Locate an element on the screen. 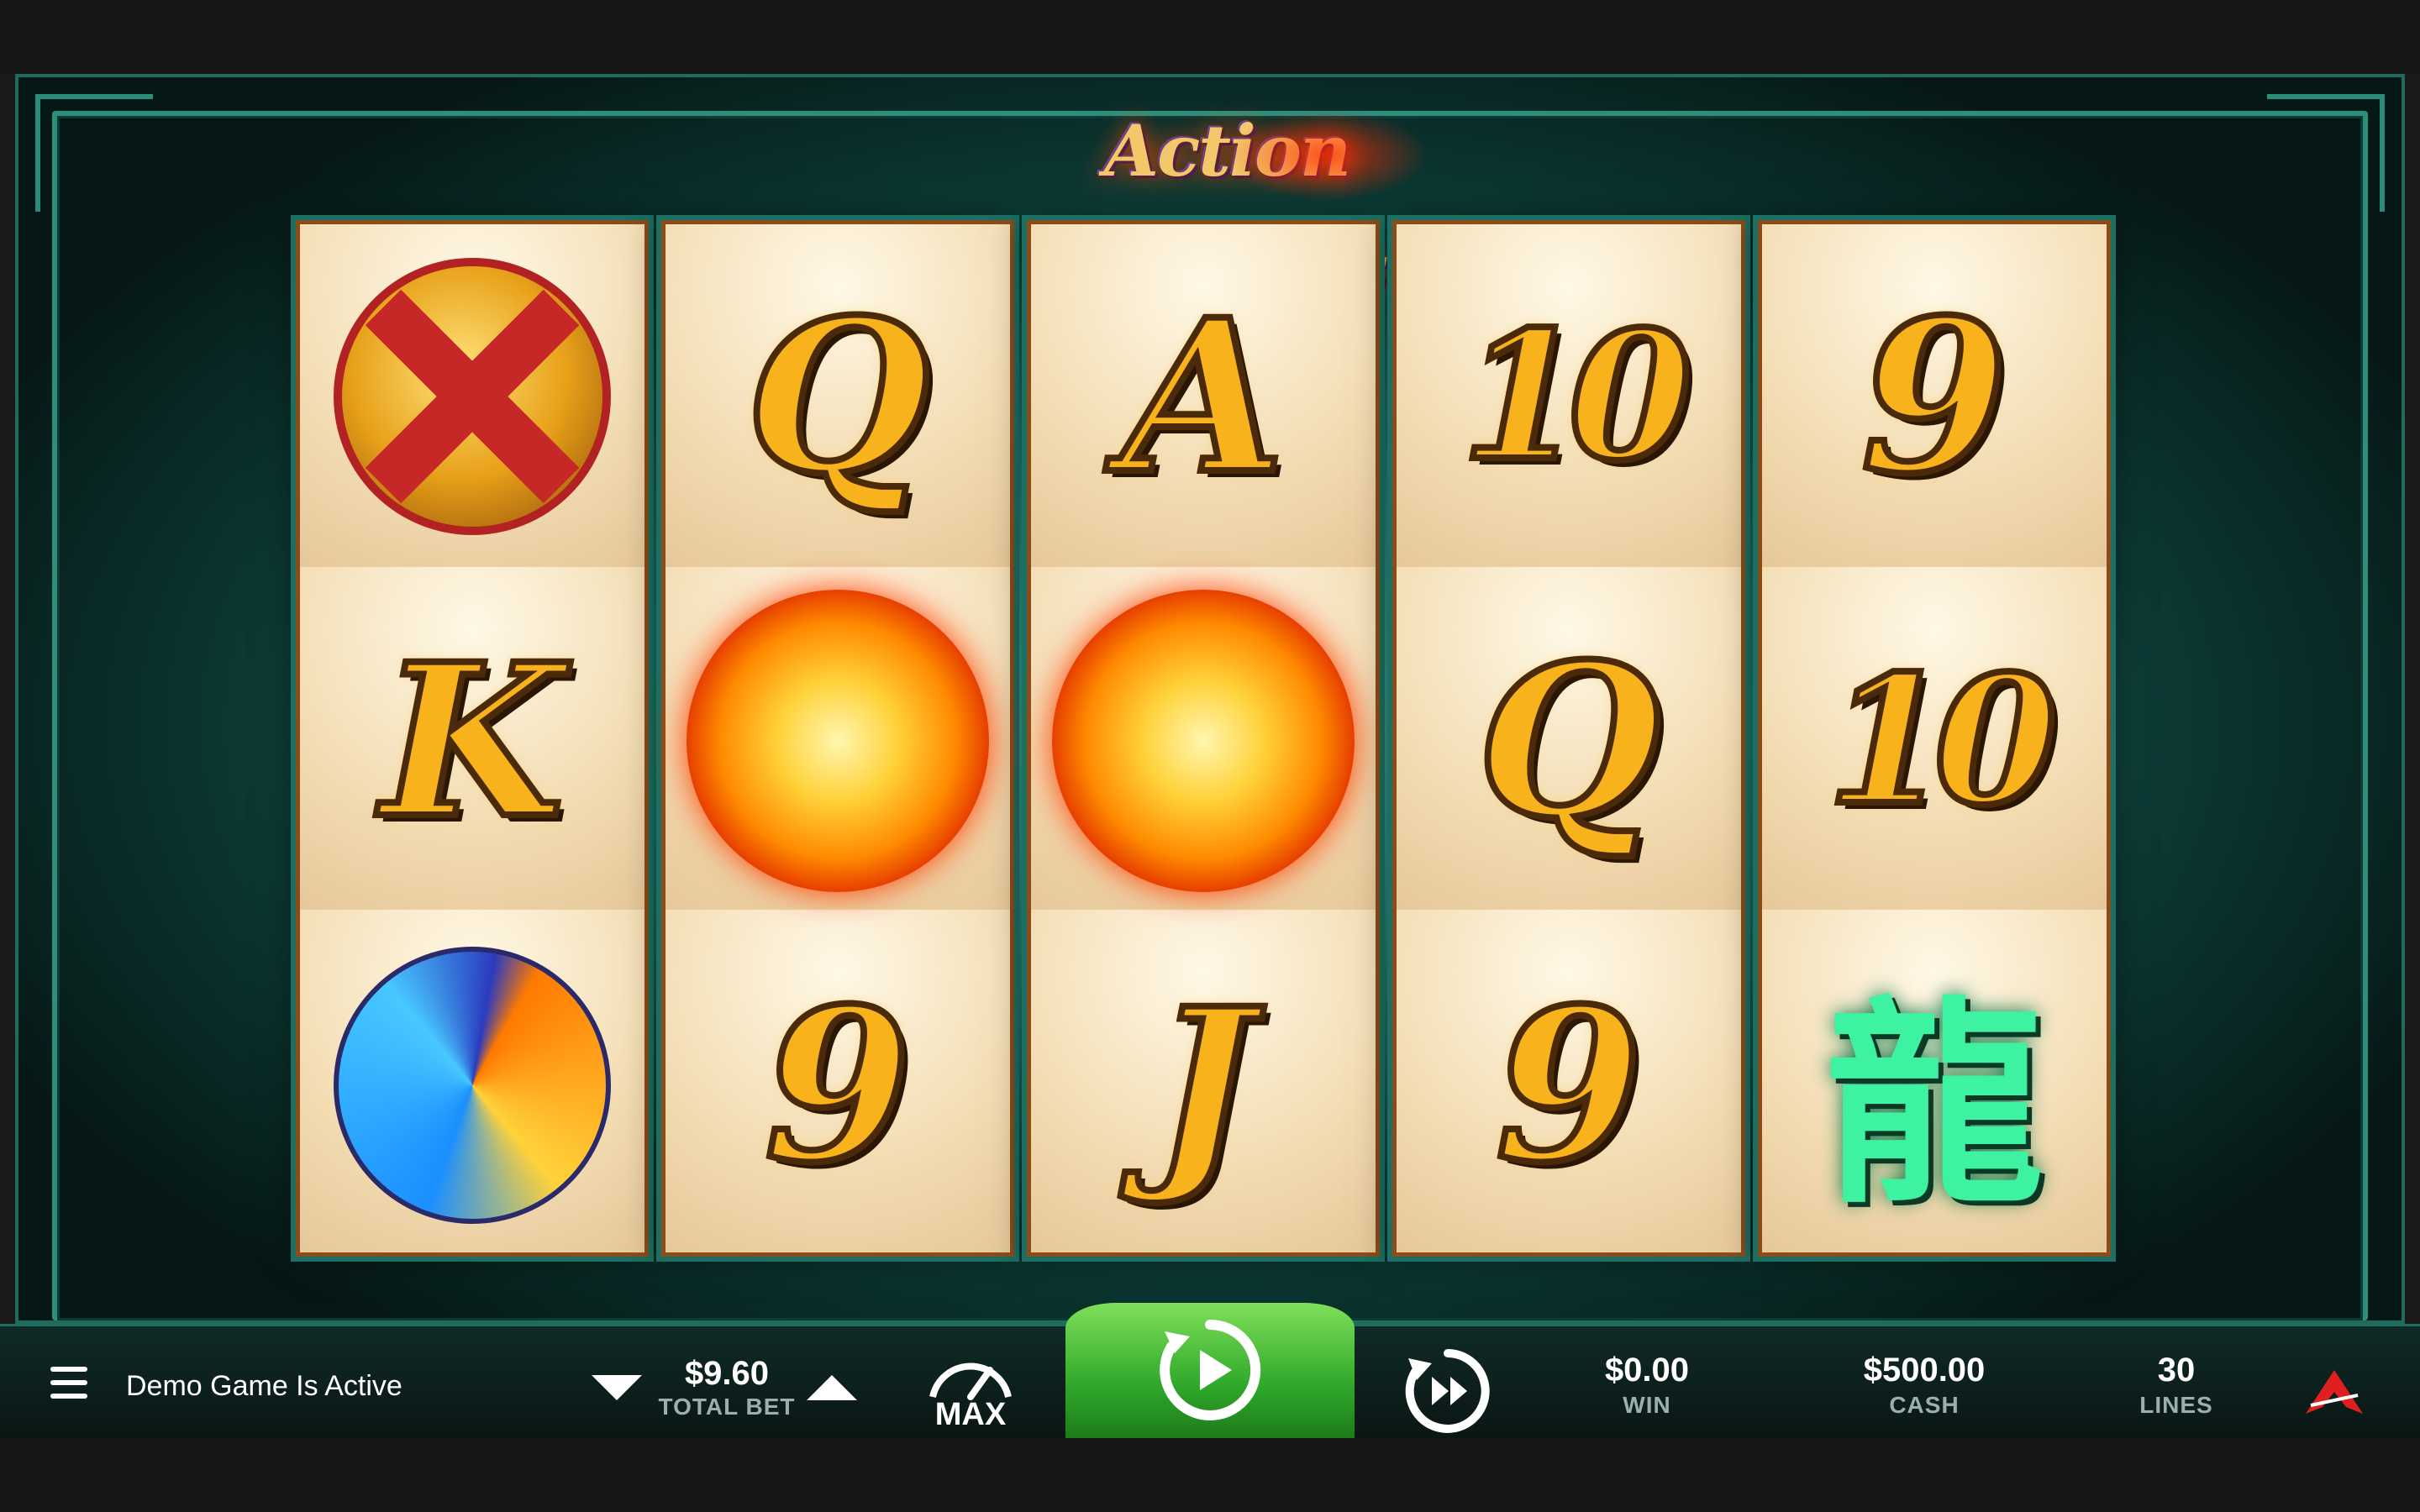  max-bet-button: MAX is located at coordinates (970, 1389).